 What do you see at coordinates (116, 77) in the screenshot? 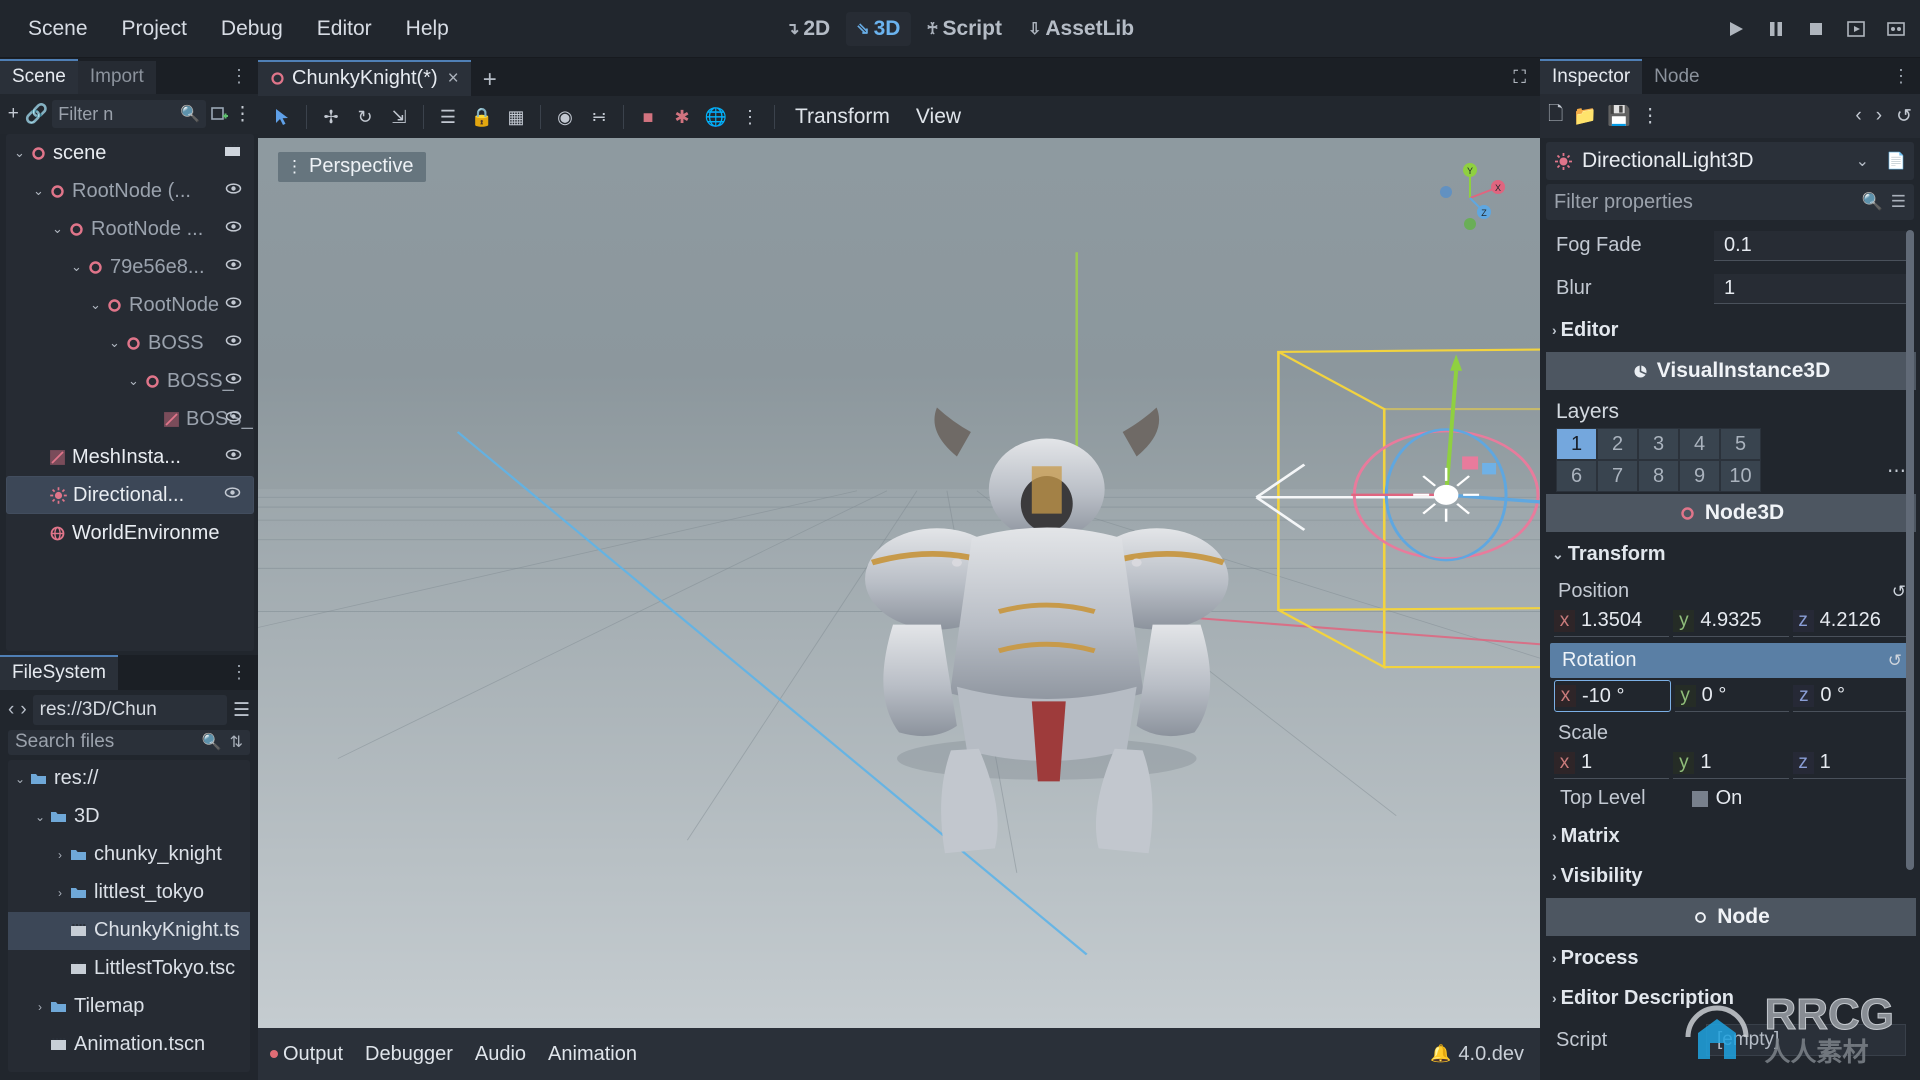
I see `tab-import: Import` at bounding box center [116, 77].